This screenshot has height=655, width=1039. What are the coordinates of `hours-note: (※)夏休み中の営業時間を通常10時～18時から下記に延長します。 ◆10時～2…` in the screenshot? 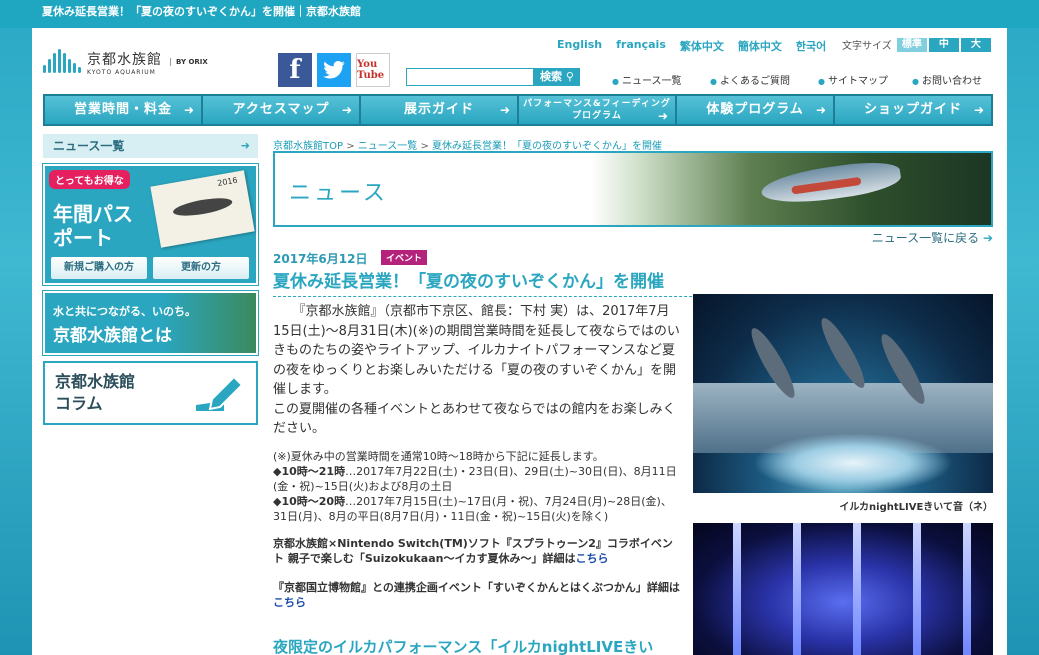 It's located at (478, 486).